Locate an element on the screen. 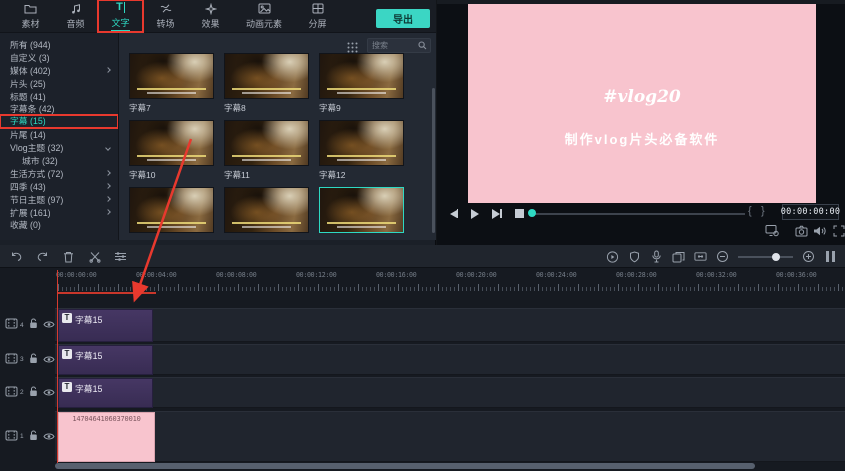 The width and height of the screenshot is (845, 471). marker-shield-icon is located at coordinates (634, 256).